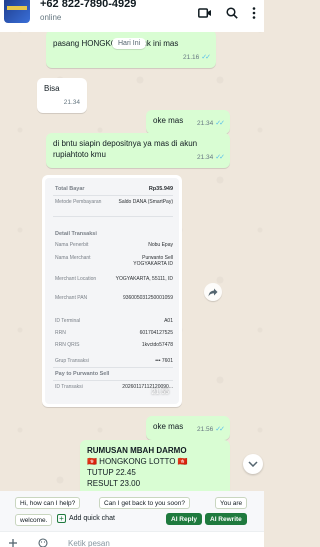 The width and height of the screenshot is (320, 547). What do you see at coordinates (111, 472) in the screenshot?
I see `message-line: TUTUP 22.45` at bounding box center [111, 472].